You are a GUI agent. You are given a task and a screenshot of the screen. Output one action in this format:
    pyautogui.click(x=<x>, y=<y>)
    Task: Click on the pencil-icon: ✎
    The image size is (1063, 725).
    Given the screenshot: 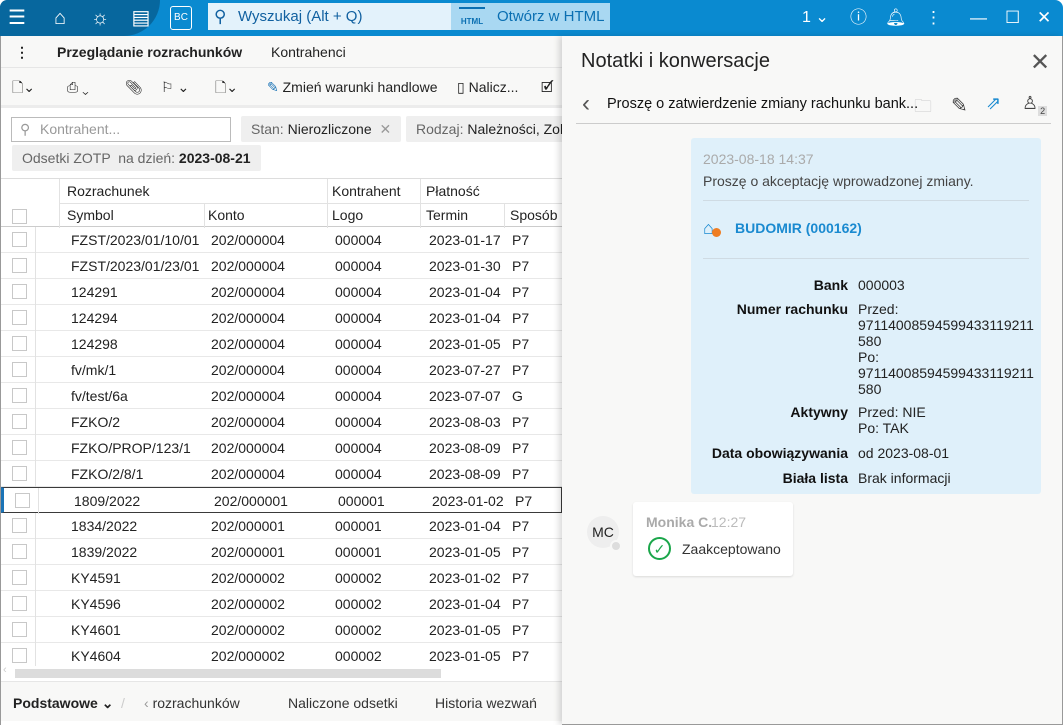 What is the action you would take?
    pyautogui.click(x=959, y=105)
    